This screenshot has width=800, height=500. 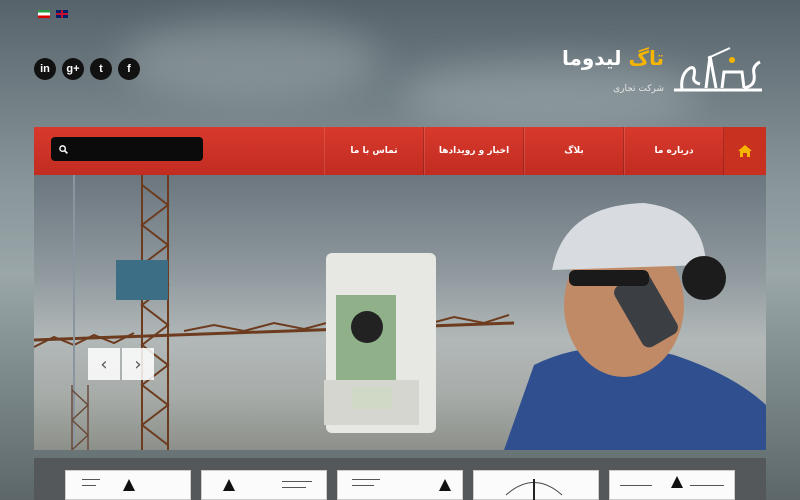 What do you see at coordinates (574, 151) in the screenshot?
I see `nav-item-blog: بلاگ` at bounding box center [574, 151].